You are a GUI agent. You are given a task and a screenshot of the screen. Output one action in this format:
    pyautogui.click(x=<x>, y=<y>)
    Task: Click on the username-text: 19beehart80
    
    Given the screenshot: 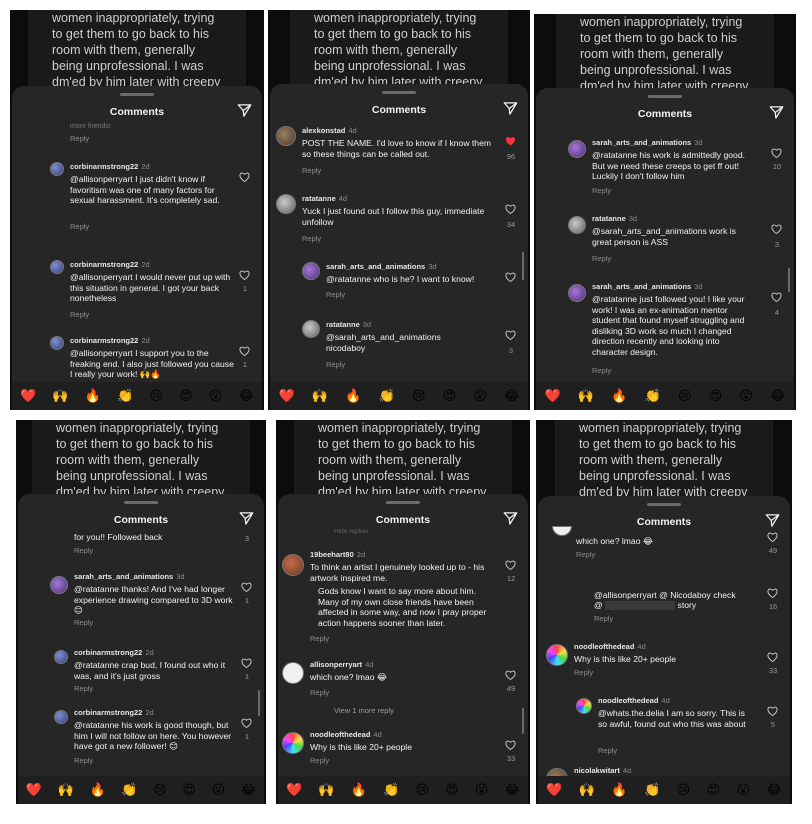 What is the action you would take?
    pyautogui.click(x=332, y=554)
    